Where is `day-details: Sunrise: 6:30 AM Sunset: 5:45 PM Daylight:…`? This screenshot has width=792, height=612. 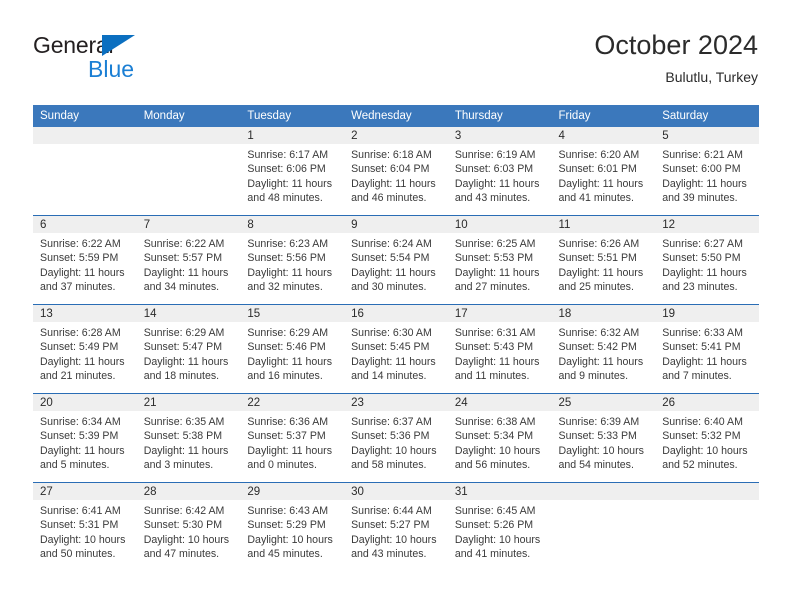 day-details: Sunrise: 6:30 AM Sunset: 5:45 PM Daylight:… is located at coordinates (396, 352).